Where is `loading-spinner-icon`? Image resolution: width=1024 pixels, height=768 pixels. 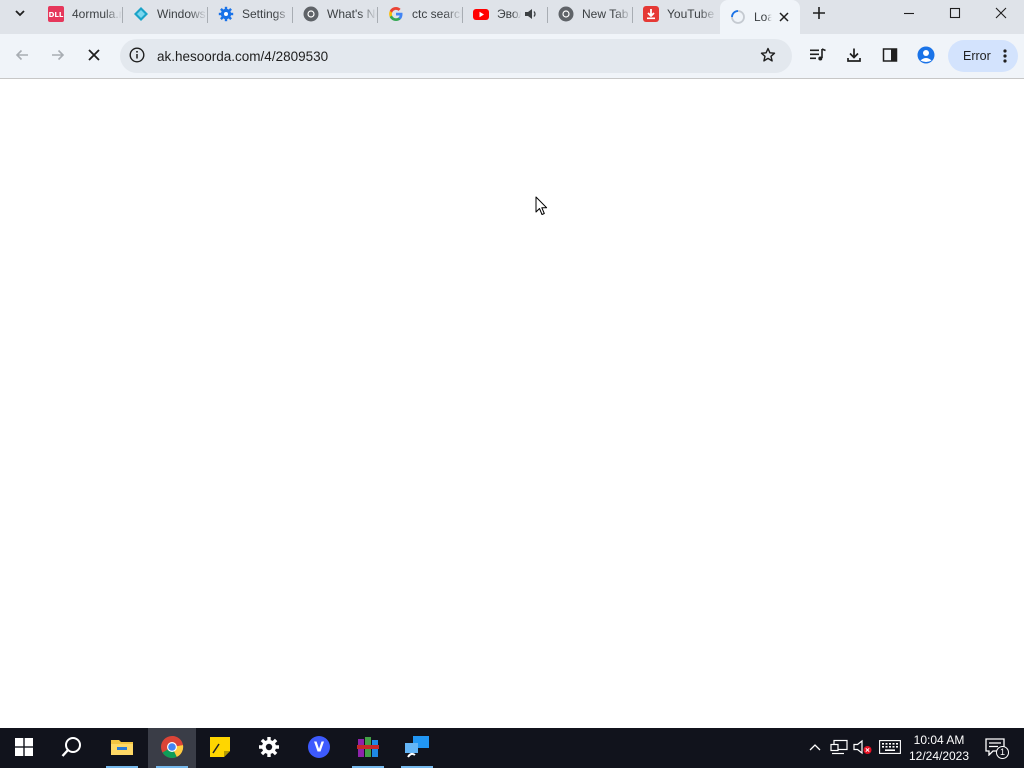 loading-spinner-icon is located at coordinates (738, 17).